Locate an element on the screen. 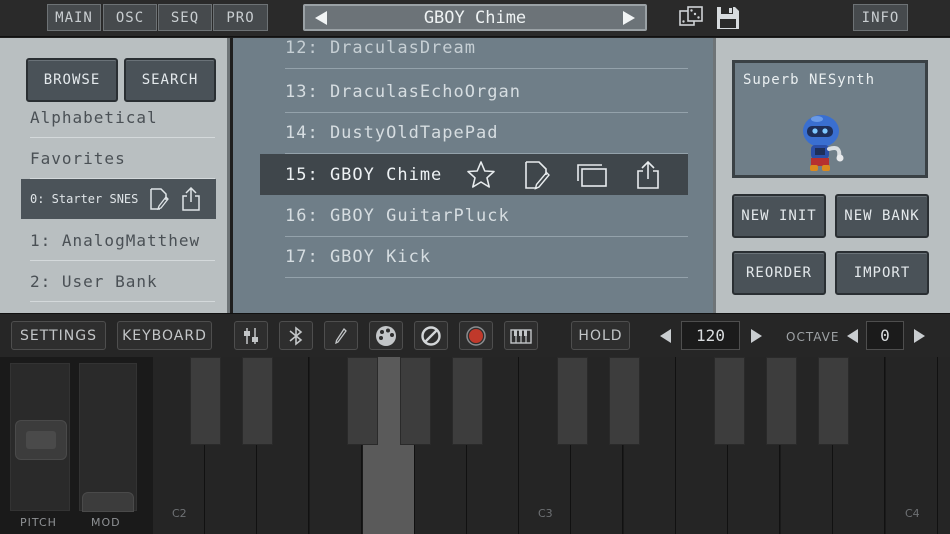 Image resolution: width=950 pixels, height=534 pixels. bank-row-analogmatthew: 1: AnalogMatthew is located at coordinates (122, 241).